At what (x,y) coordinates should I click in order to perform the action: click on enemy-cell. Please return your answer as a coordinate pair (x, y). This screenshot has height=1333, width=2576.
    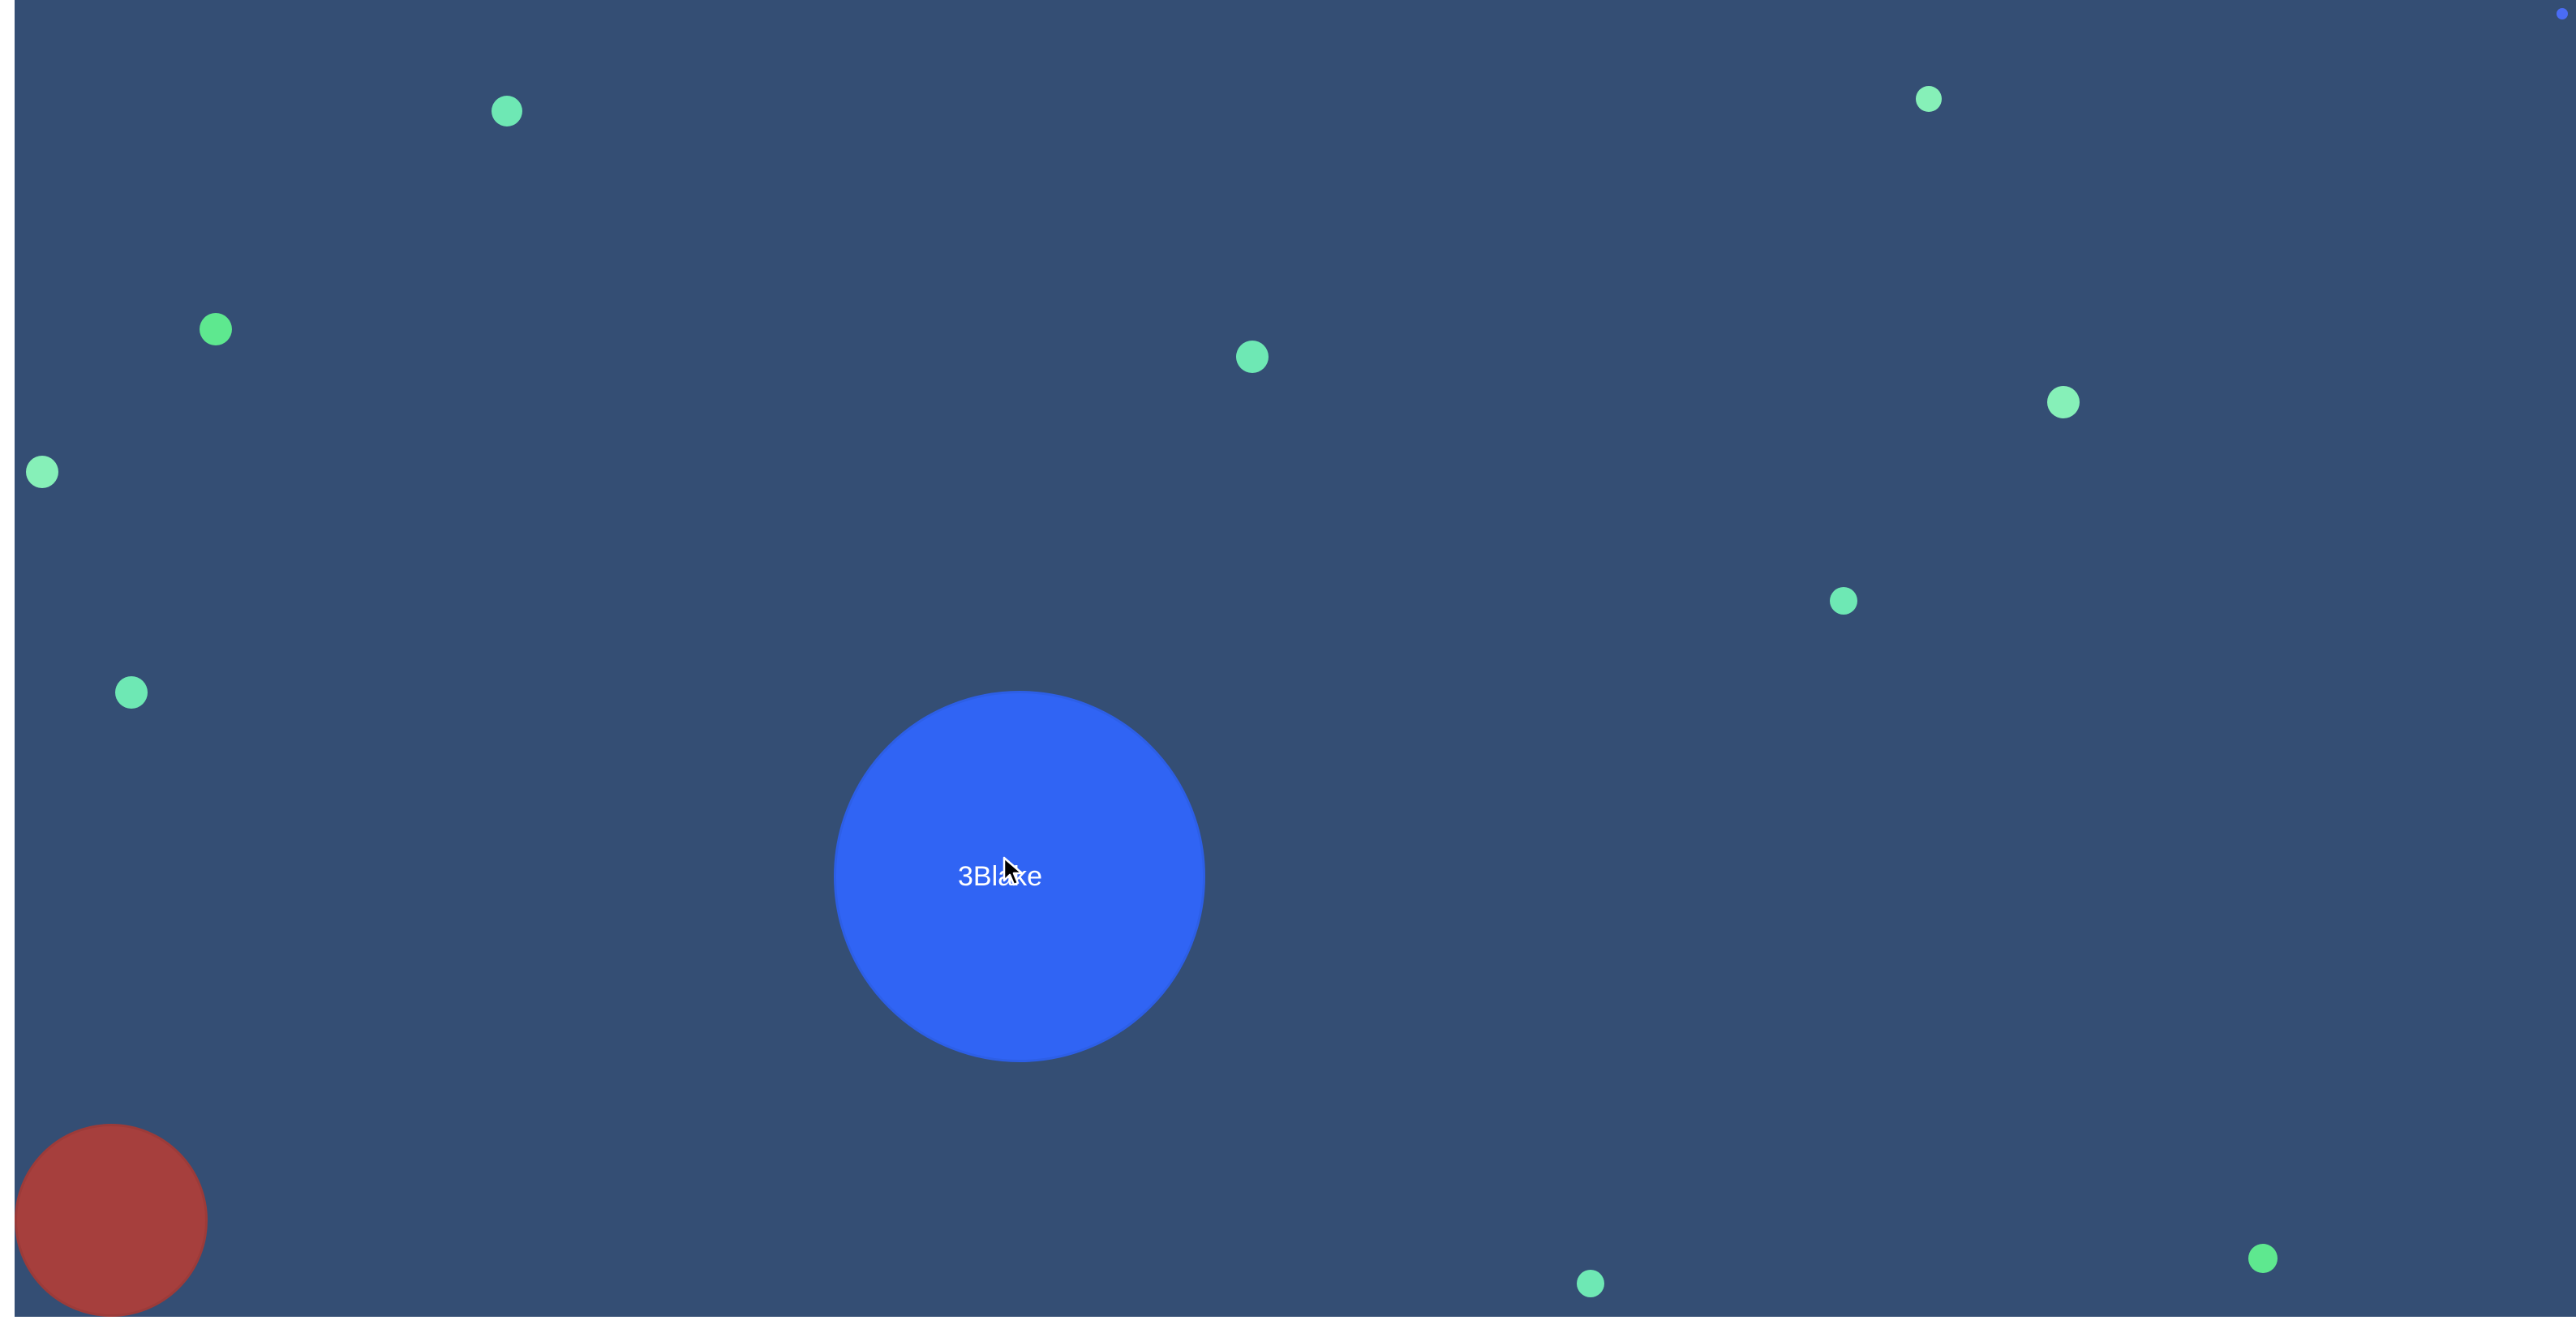
    Looking at the image, I should click on (111, 1220).